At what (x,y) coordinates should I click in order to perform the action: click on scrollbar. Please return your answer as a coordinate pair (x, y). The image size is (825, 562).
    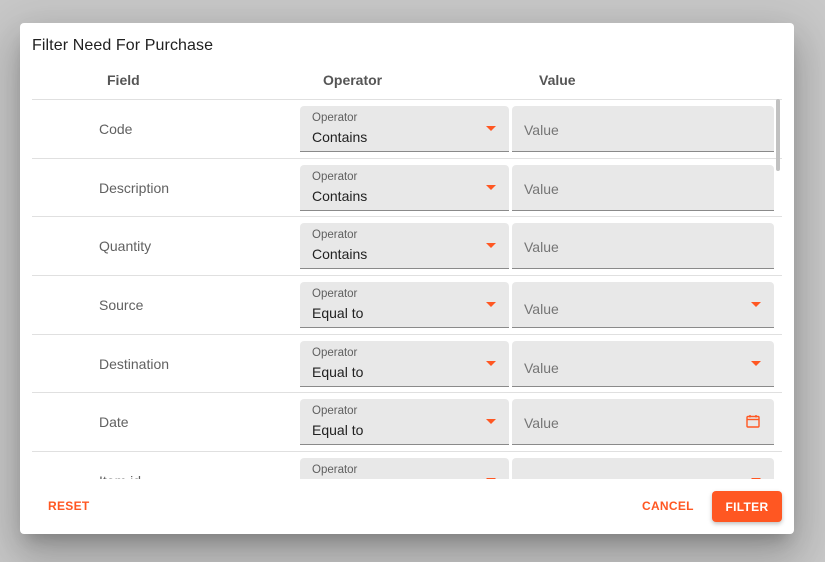
    Looking at the image, I should click on (779, 289).